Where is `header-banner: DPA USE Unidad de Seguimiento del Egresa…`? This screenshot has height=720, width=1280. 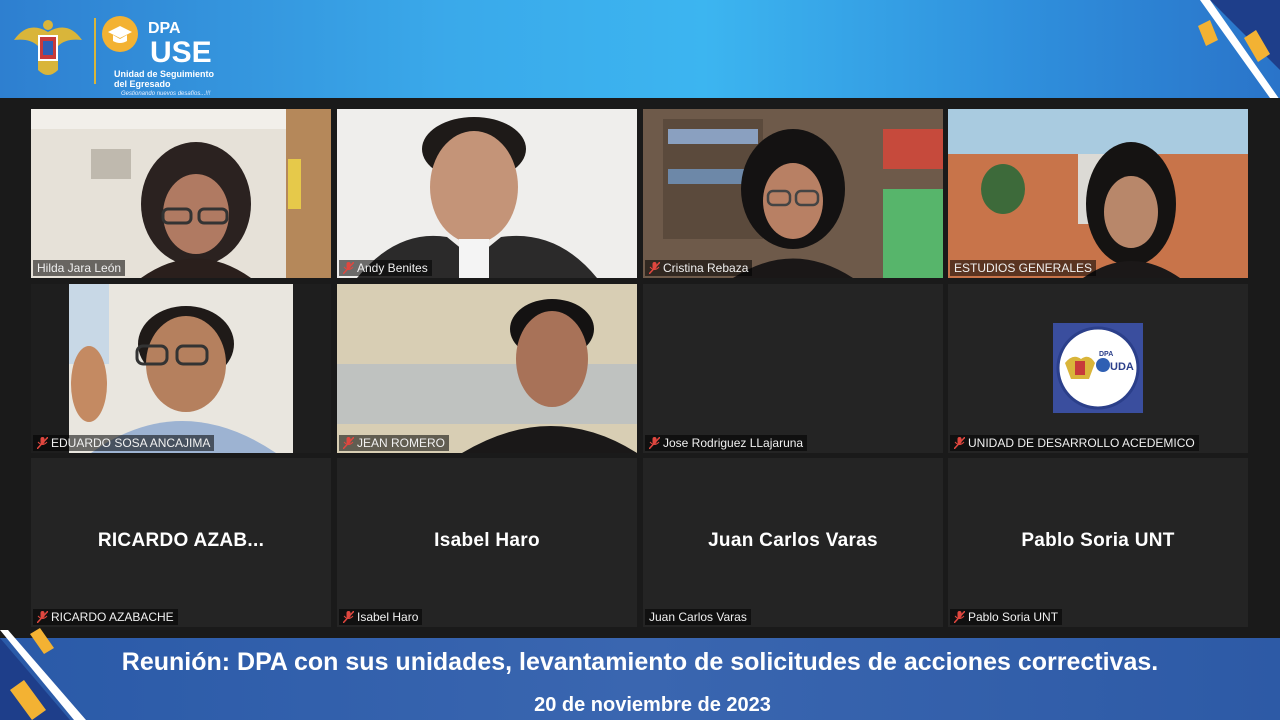 header-banner: DPA USE Unidad de Seguimiento del Egresa… is located at coordinates (640, 49).